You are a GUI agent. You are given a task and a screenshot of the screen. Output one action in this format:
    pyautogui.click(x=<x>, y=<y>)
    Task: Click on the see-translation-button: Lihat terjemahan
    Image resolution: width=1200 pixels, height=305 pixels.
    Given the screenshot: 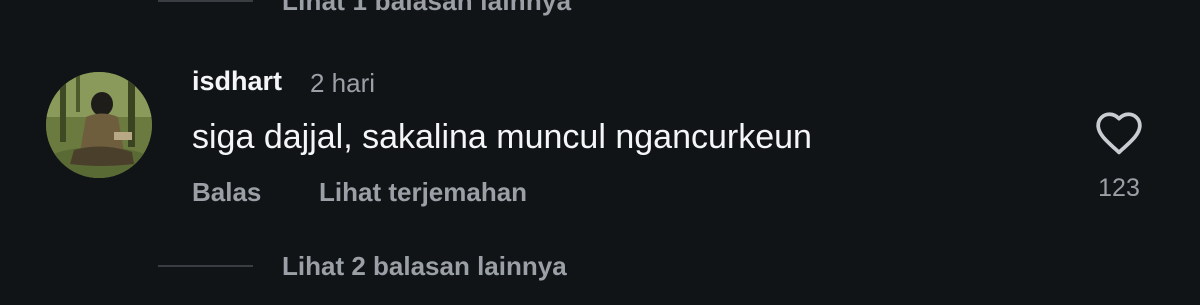 What is the action you would take?
    pyautogui.click(x=423, y=192)
    